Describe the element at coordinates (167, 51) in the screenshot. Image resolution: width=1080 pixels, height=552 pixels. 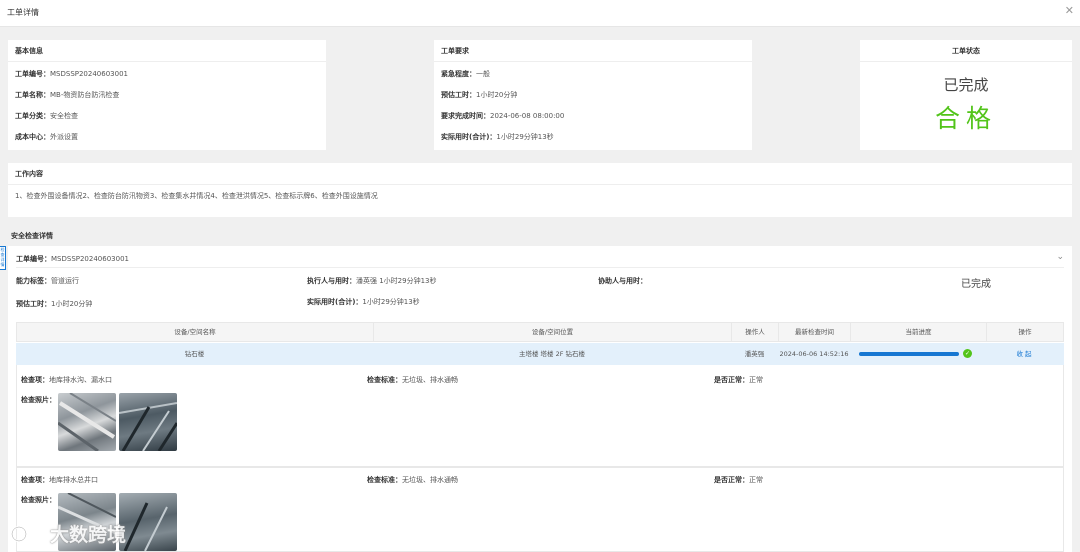
I see `basic-info-heading: 基本信息` at that location.